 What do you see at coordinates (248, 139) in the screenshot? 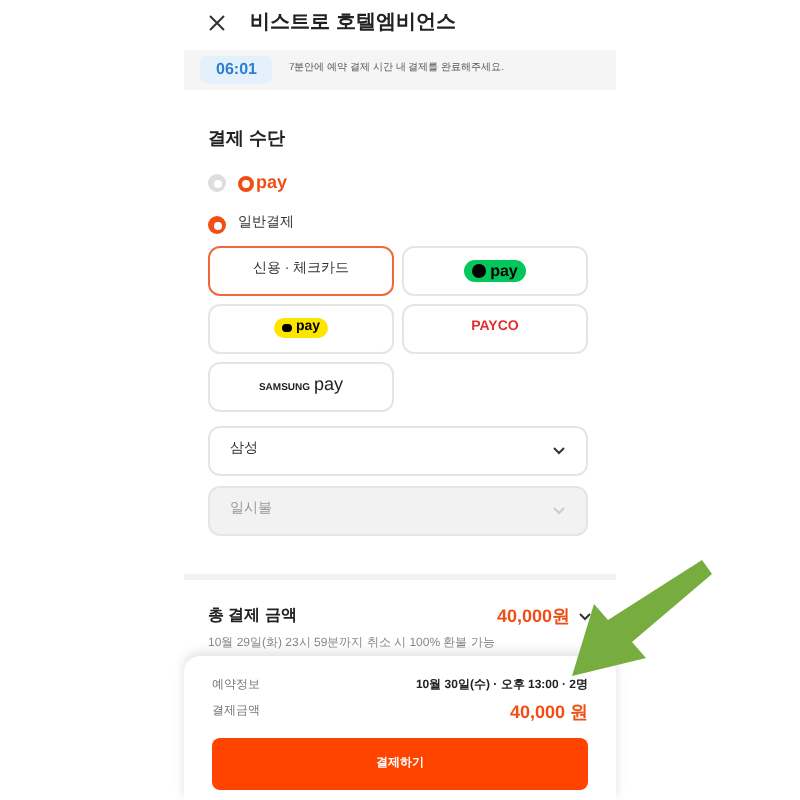
I see `section-title: 결제 수단` at bounding box center [248, 139].